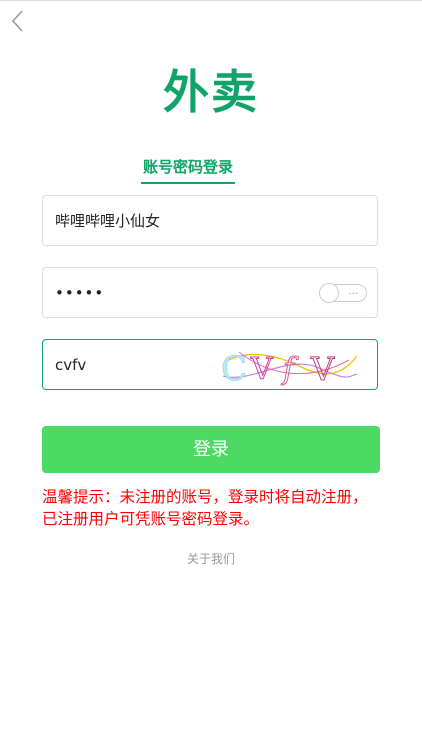 This screenshot has width=422, height=751. Describe the element at coordinates (188, 167) in the screenshot. I see `tab-password-login: 账号密码登录` at that location.